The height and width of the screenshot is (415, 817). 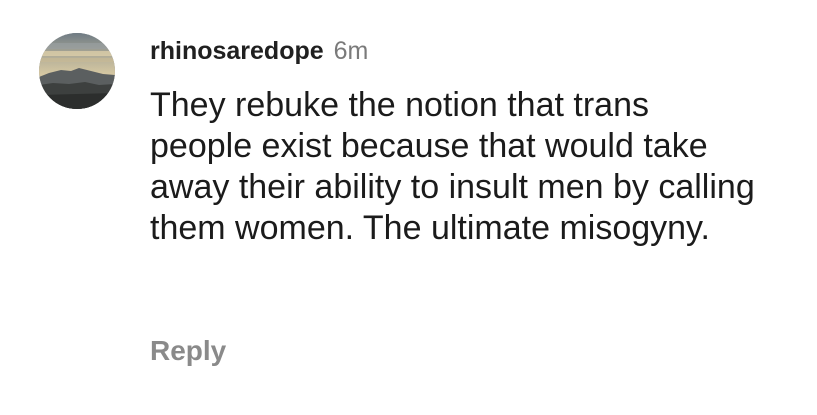 I want to click on avatar, so click(x=77, y=71).